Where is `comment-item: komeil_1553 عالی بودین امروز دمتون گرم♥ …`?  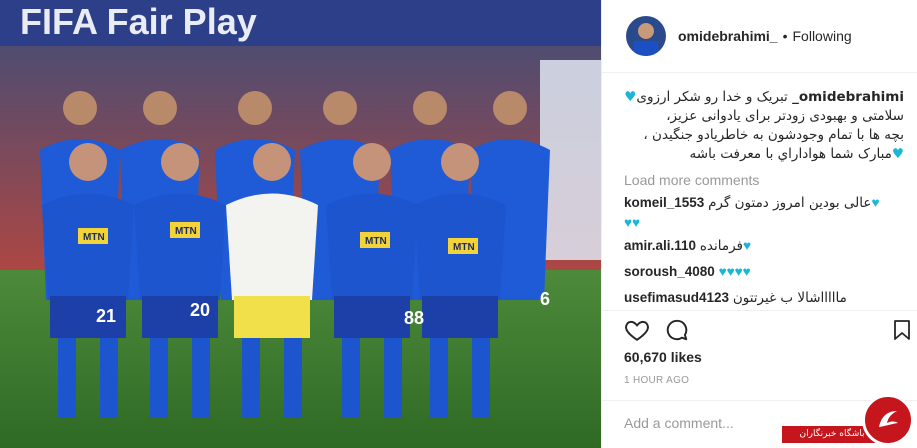 comment-item: komeil_1553 عالی بودین امروز دمتون گرم♥ … is located at coordinates (764, 211).